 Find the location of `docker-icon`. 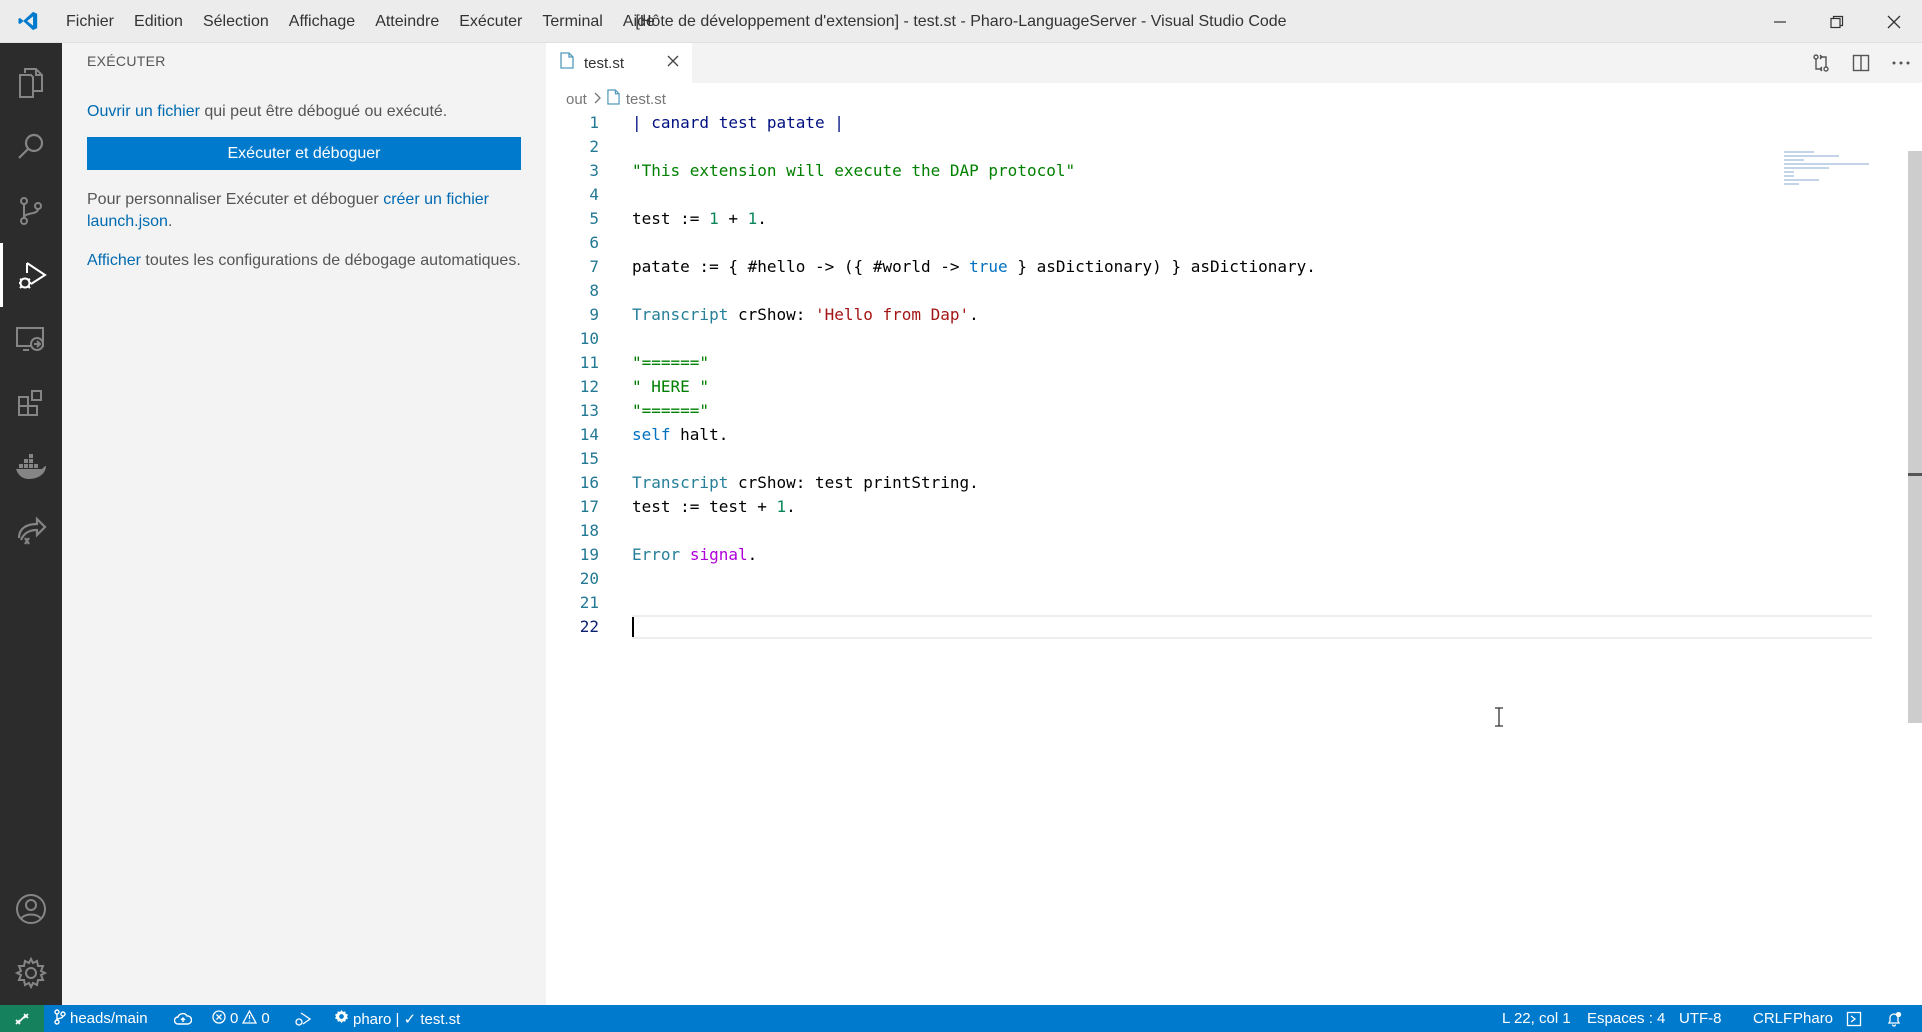

docker-icon is located at coordinates (31, 467).